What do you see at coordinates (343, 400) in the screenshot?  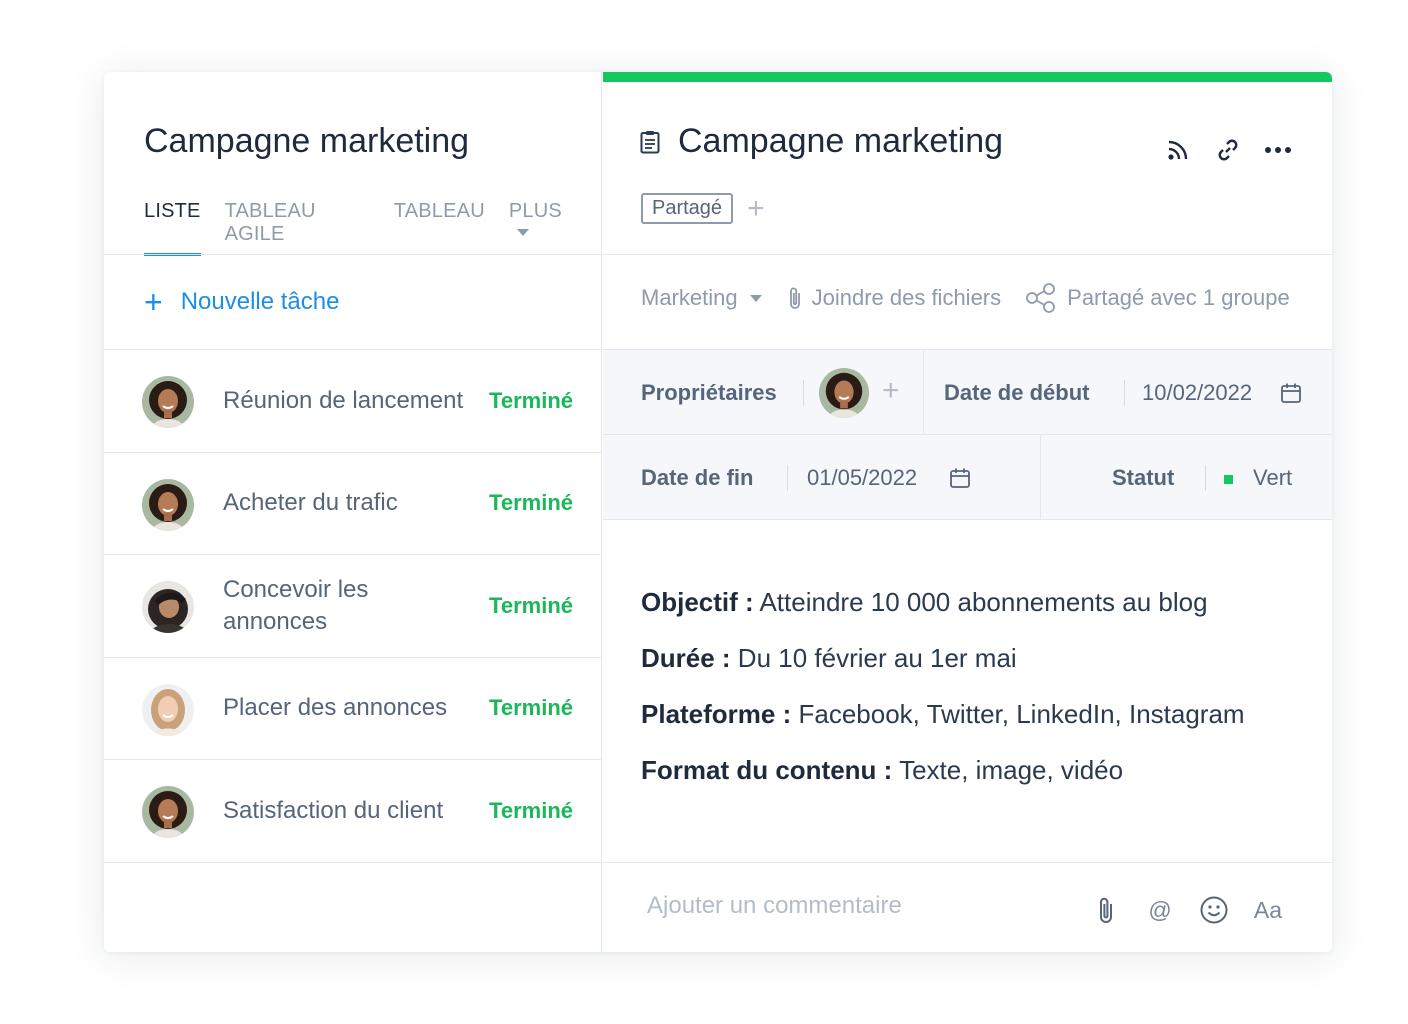 I see `task-name: Réunion de lancement` at bounding box center [343, 400].